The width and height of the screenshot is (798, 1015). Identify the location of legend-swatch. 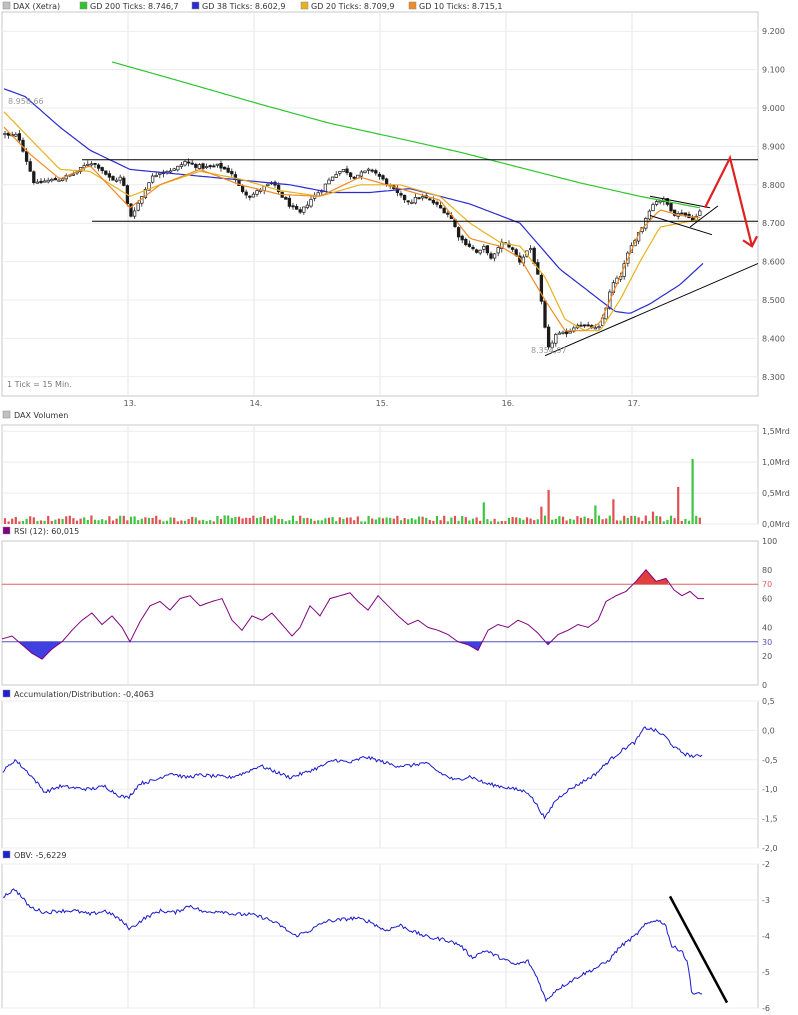
(412, 5).